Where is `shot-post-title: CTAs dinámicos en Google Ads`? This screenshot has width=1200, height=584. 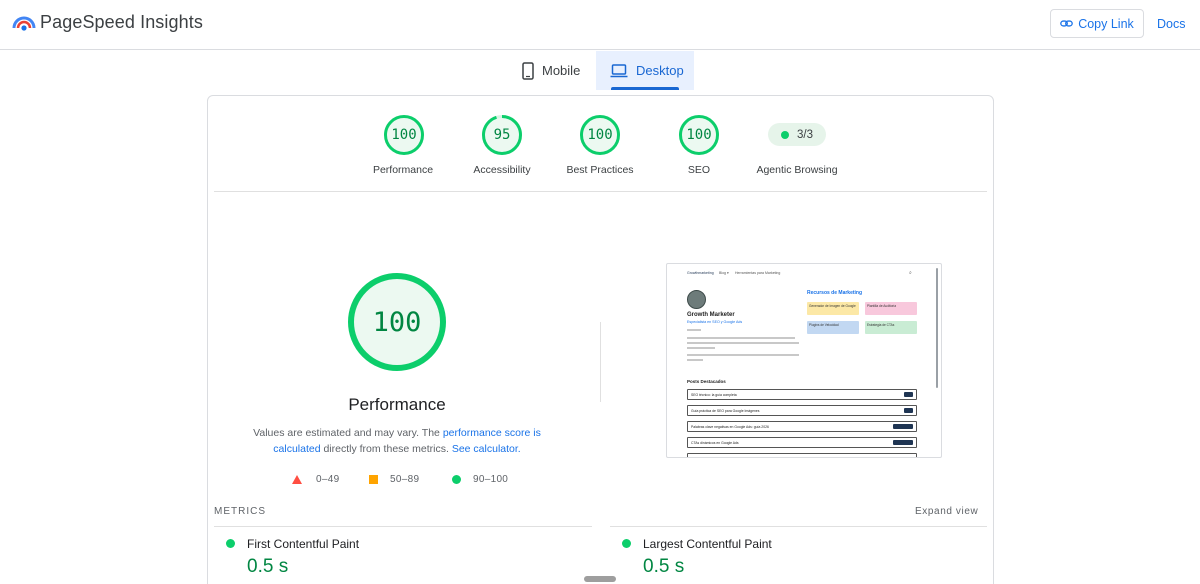 shot-post-title: CTAs dinámicos en Google Ads is located at coordinates (715, 443).